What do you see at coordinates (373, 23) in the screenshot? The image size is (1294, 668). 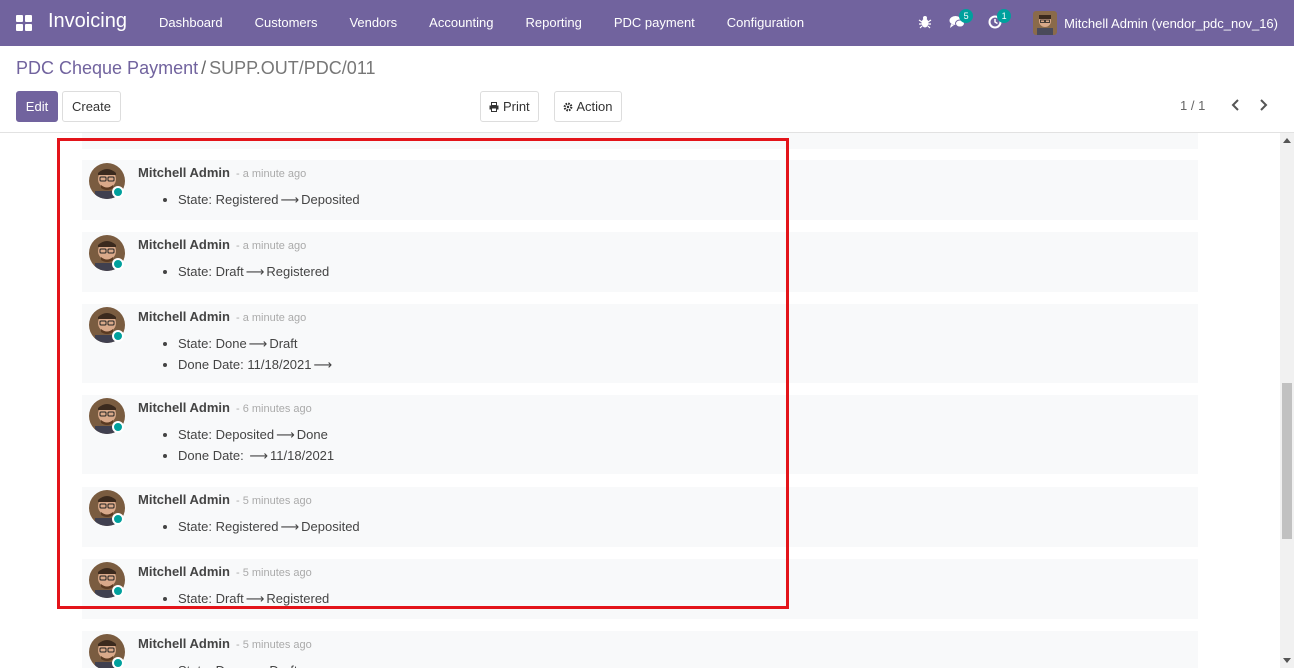 I see `menu-item-vendors: Vendors` at bounding box center [373, 23].